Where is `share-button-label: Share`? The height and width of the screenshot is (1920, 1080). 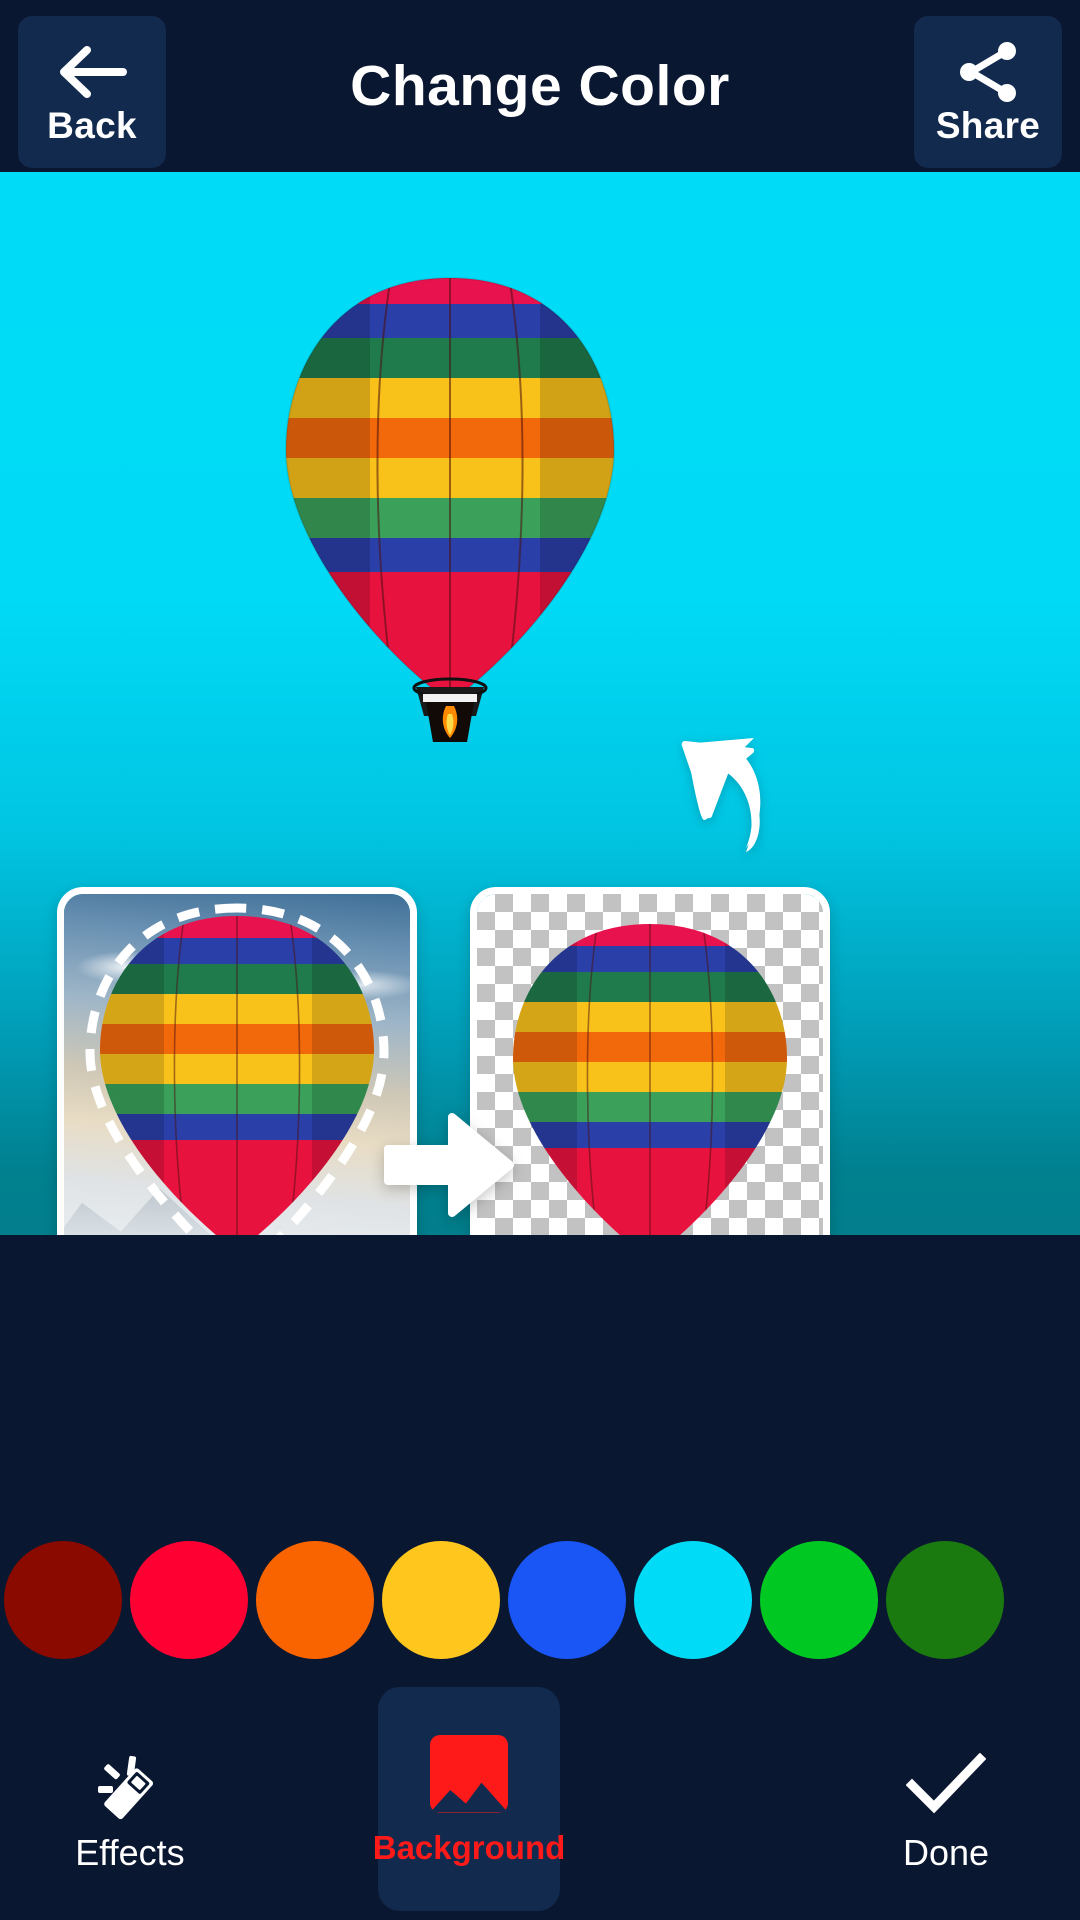 share-button-label: Share is located at coordinates (988, 125).